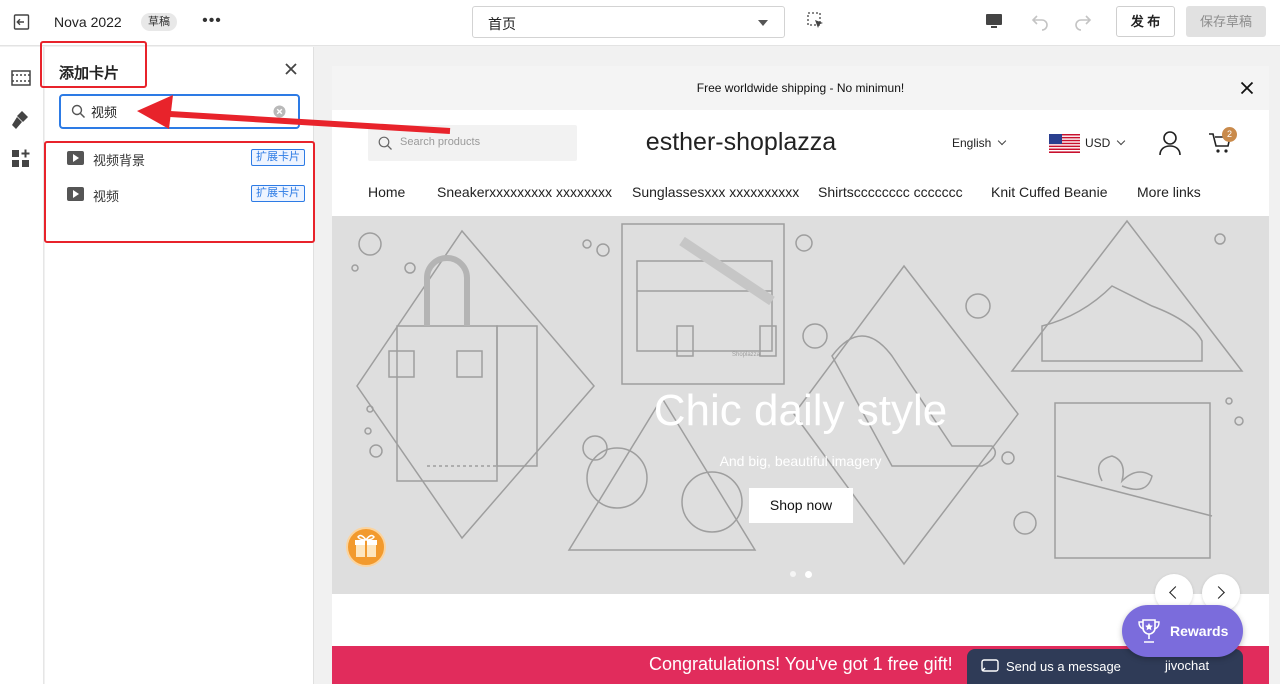  Describe the element at coordinates (1083, 21) in the screenshot. I see `redo-icon` at that location.